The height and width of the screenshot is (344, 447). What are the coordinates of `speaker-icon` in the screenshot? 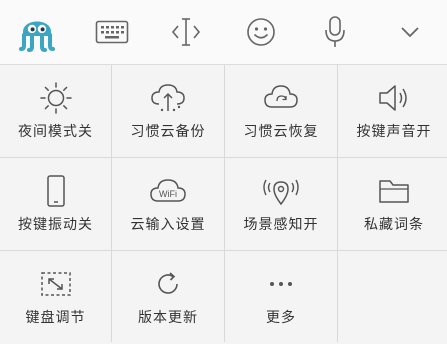 It's located at (394, 98).